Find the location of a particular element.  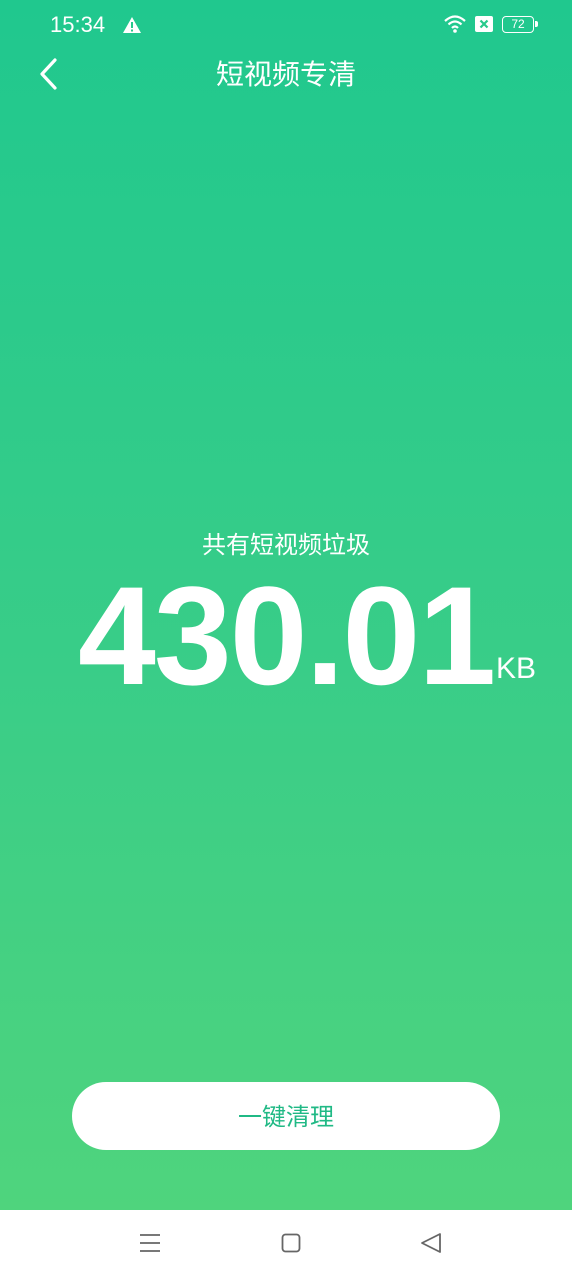

navigation-bar is located at coordinates (286, 1245).